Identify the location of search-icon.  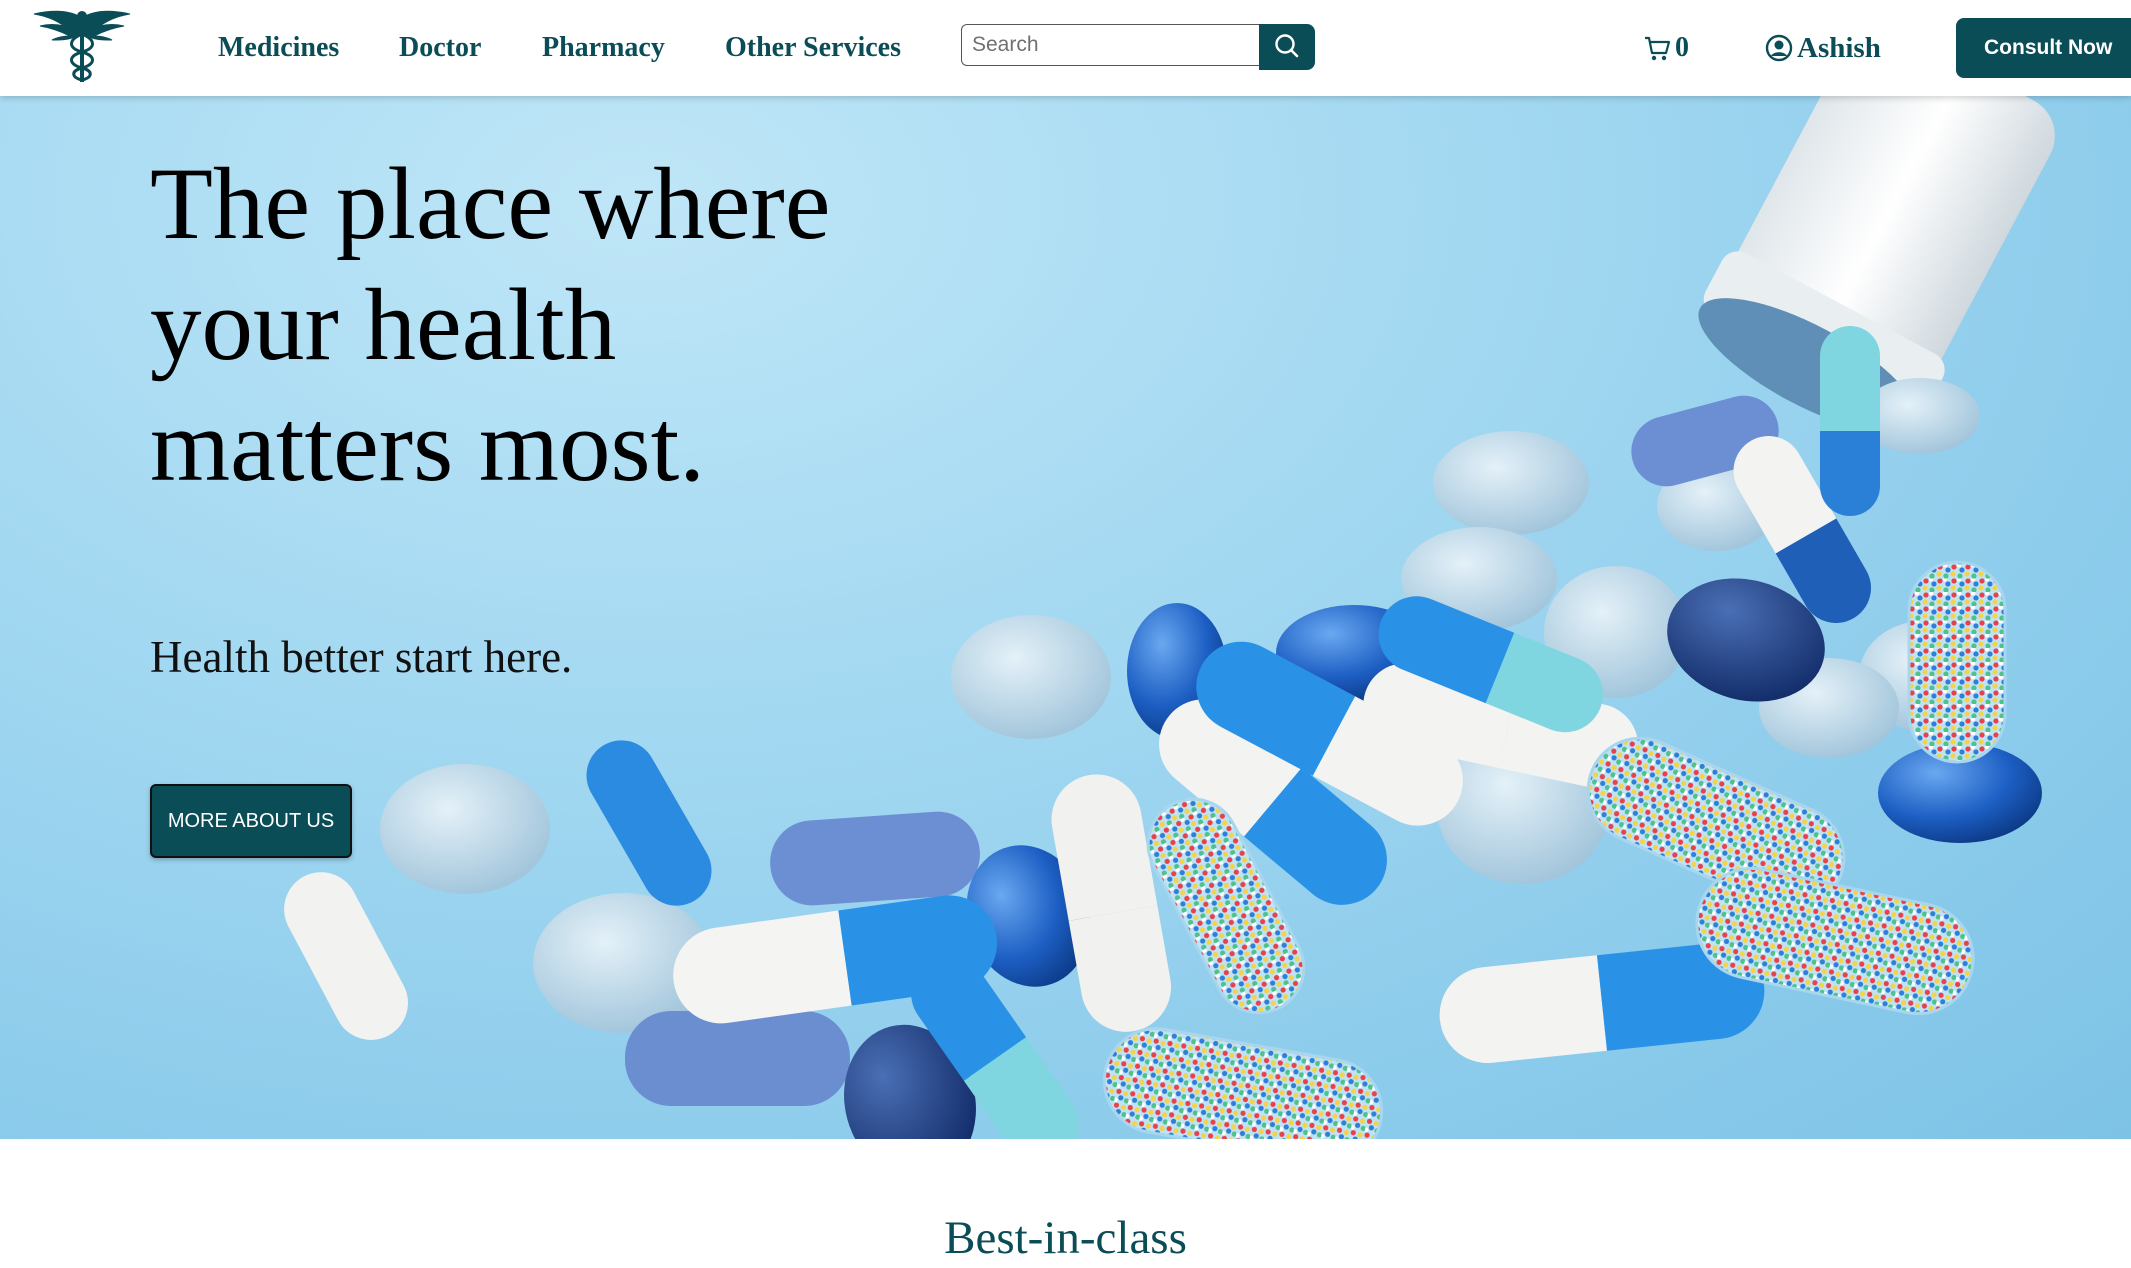
(1287, 46).